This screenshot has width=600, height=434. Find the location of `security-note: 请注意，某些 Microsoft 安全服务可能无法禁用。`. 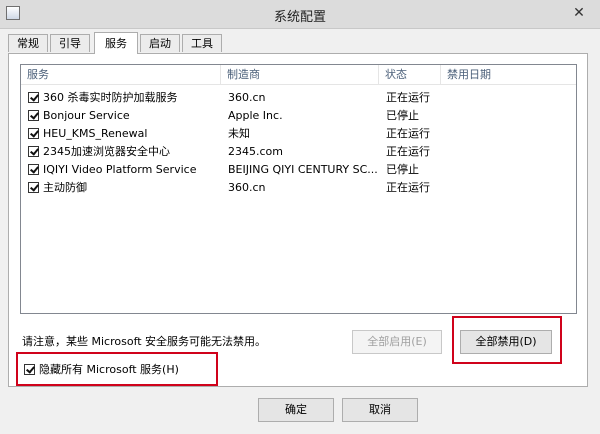

security-note: 请注意，某些 Microsoft 安全服务可能无法禁用。 is located at coordinates (144, 341).